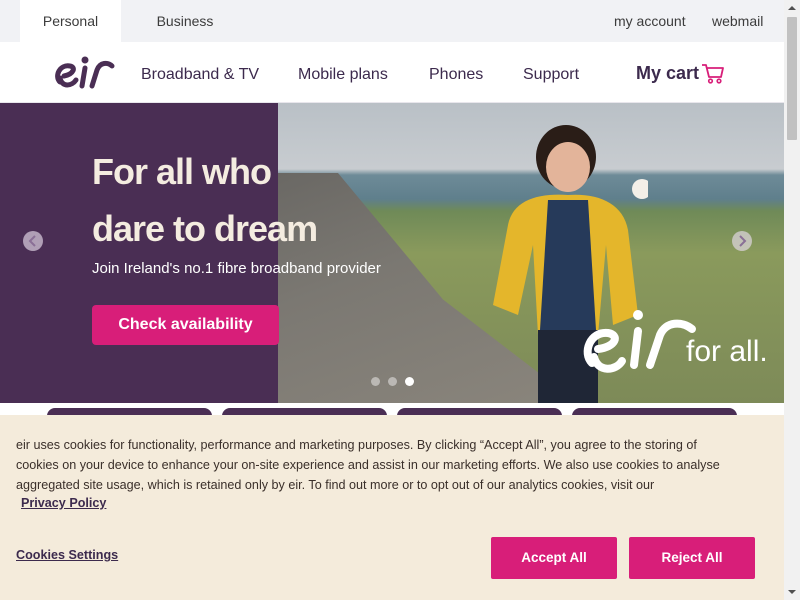  I want to click on cart-icon, so click(713, 74).